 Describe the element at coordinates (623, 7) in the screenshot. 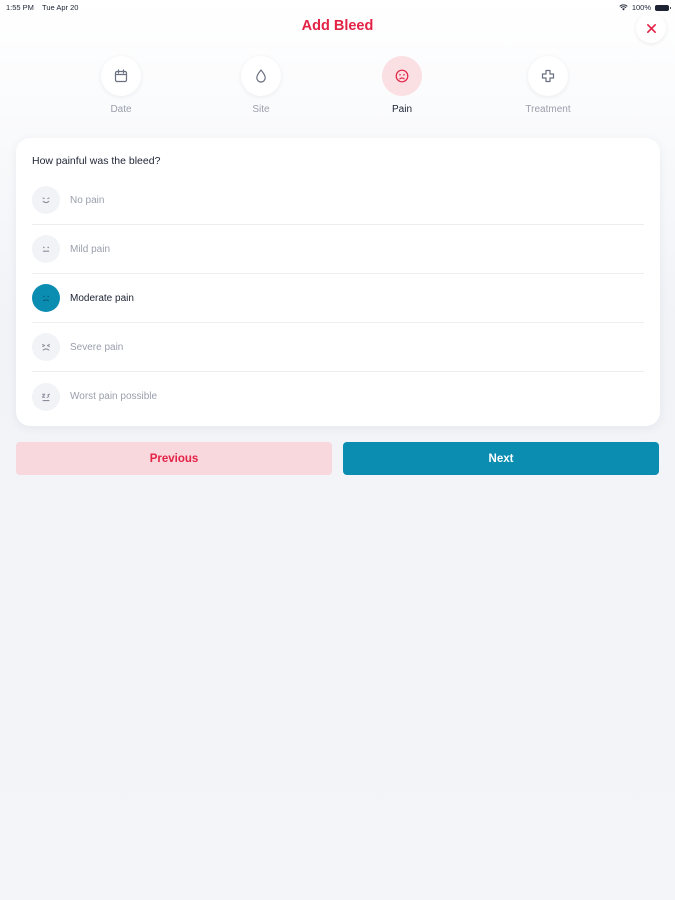

I see `wifi-icon` at that location.